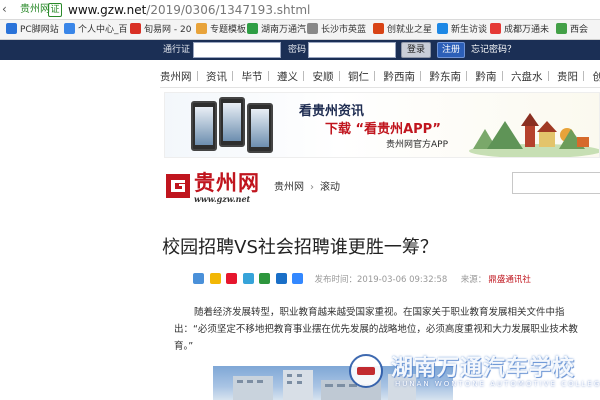  I want to click on bookmark-item: 新生访谈, so click(462, 30).